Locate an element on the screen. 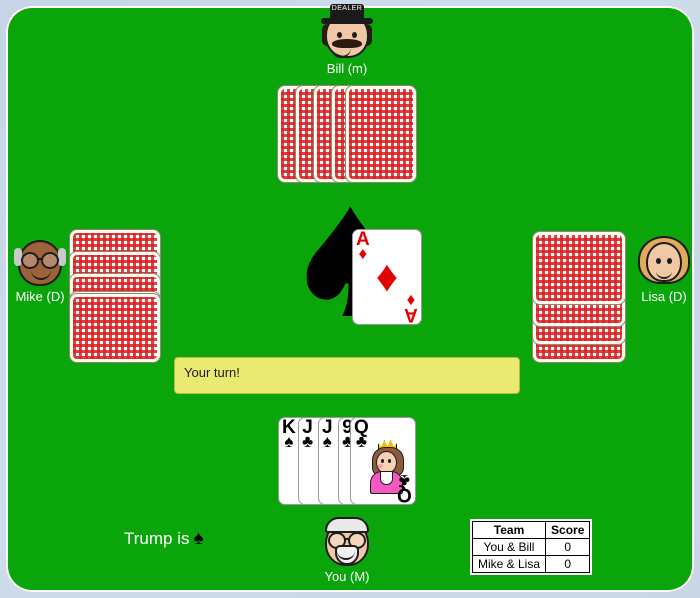 The image size is (700, 598). player-west: Mike (D) is located at coordinates (40, 268).